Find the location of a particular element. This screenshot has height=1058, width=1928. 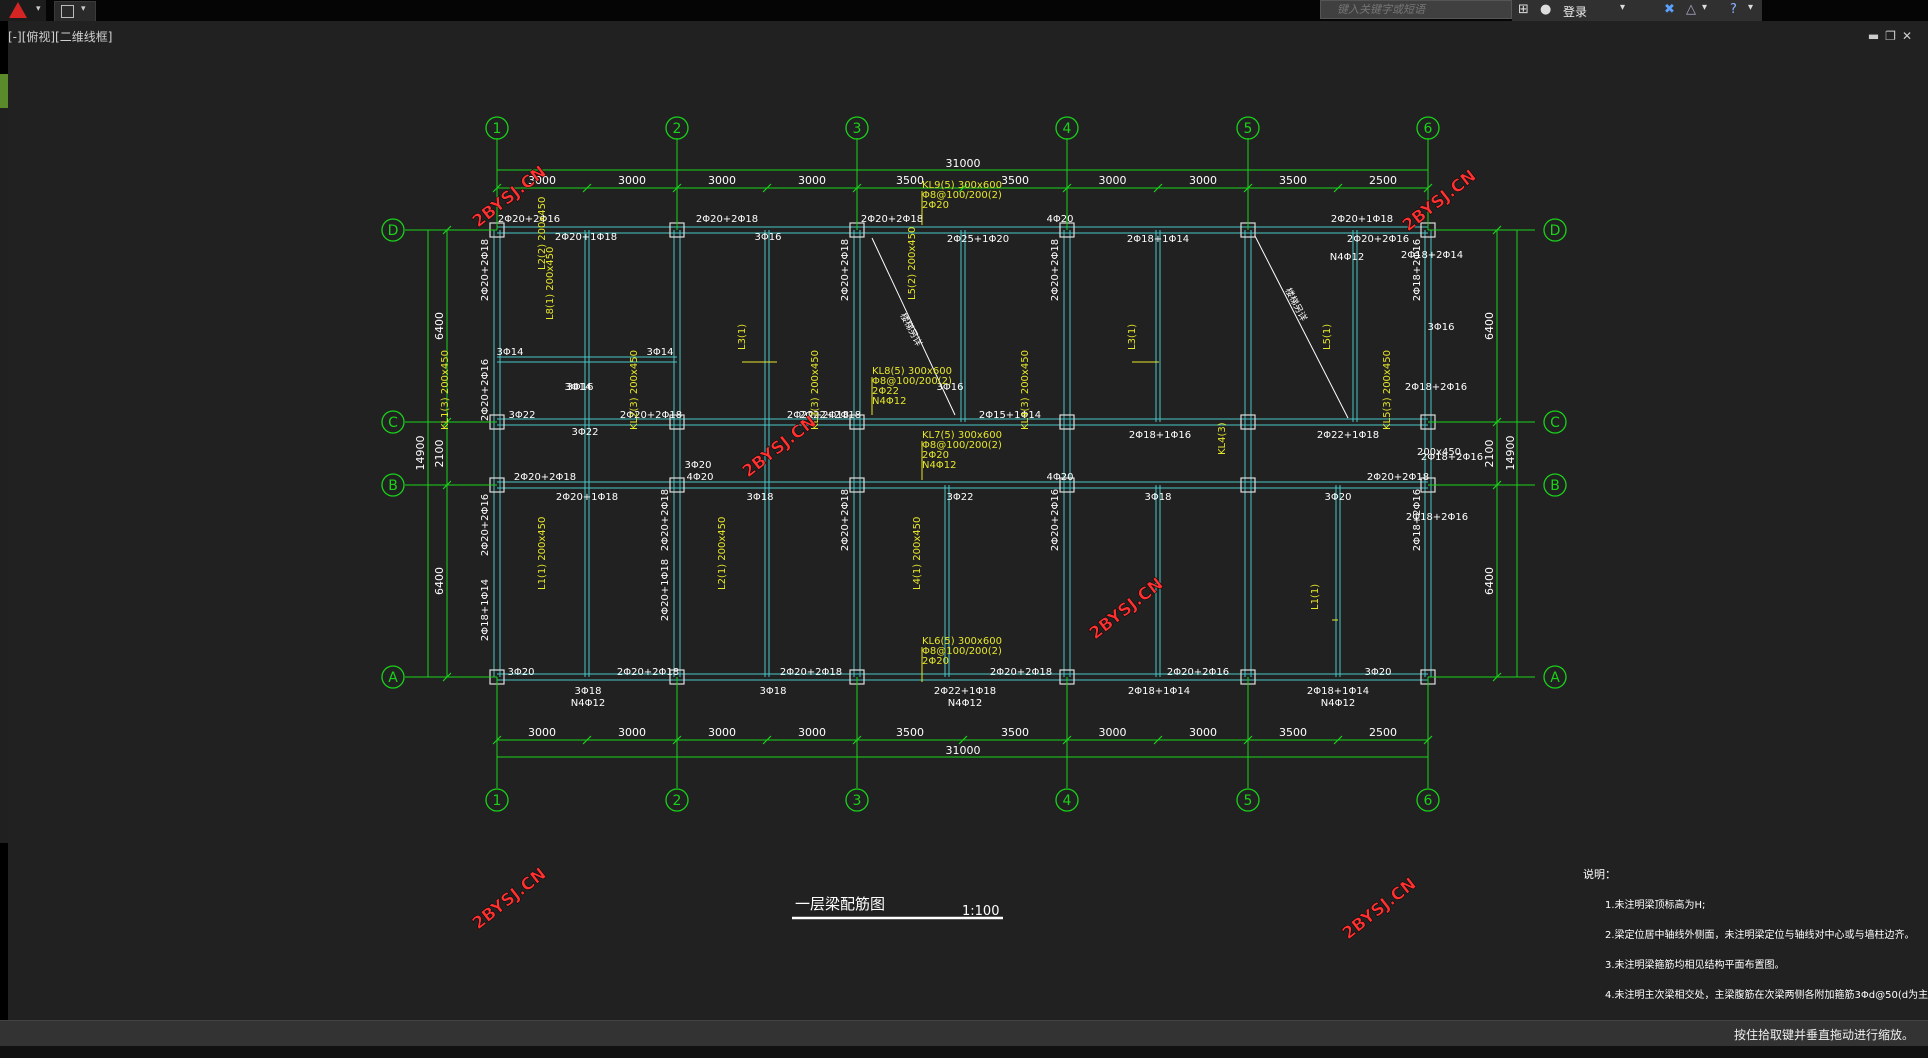

beam-annotation: L5(1) is located at coordinates (1327, 337).